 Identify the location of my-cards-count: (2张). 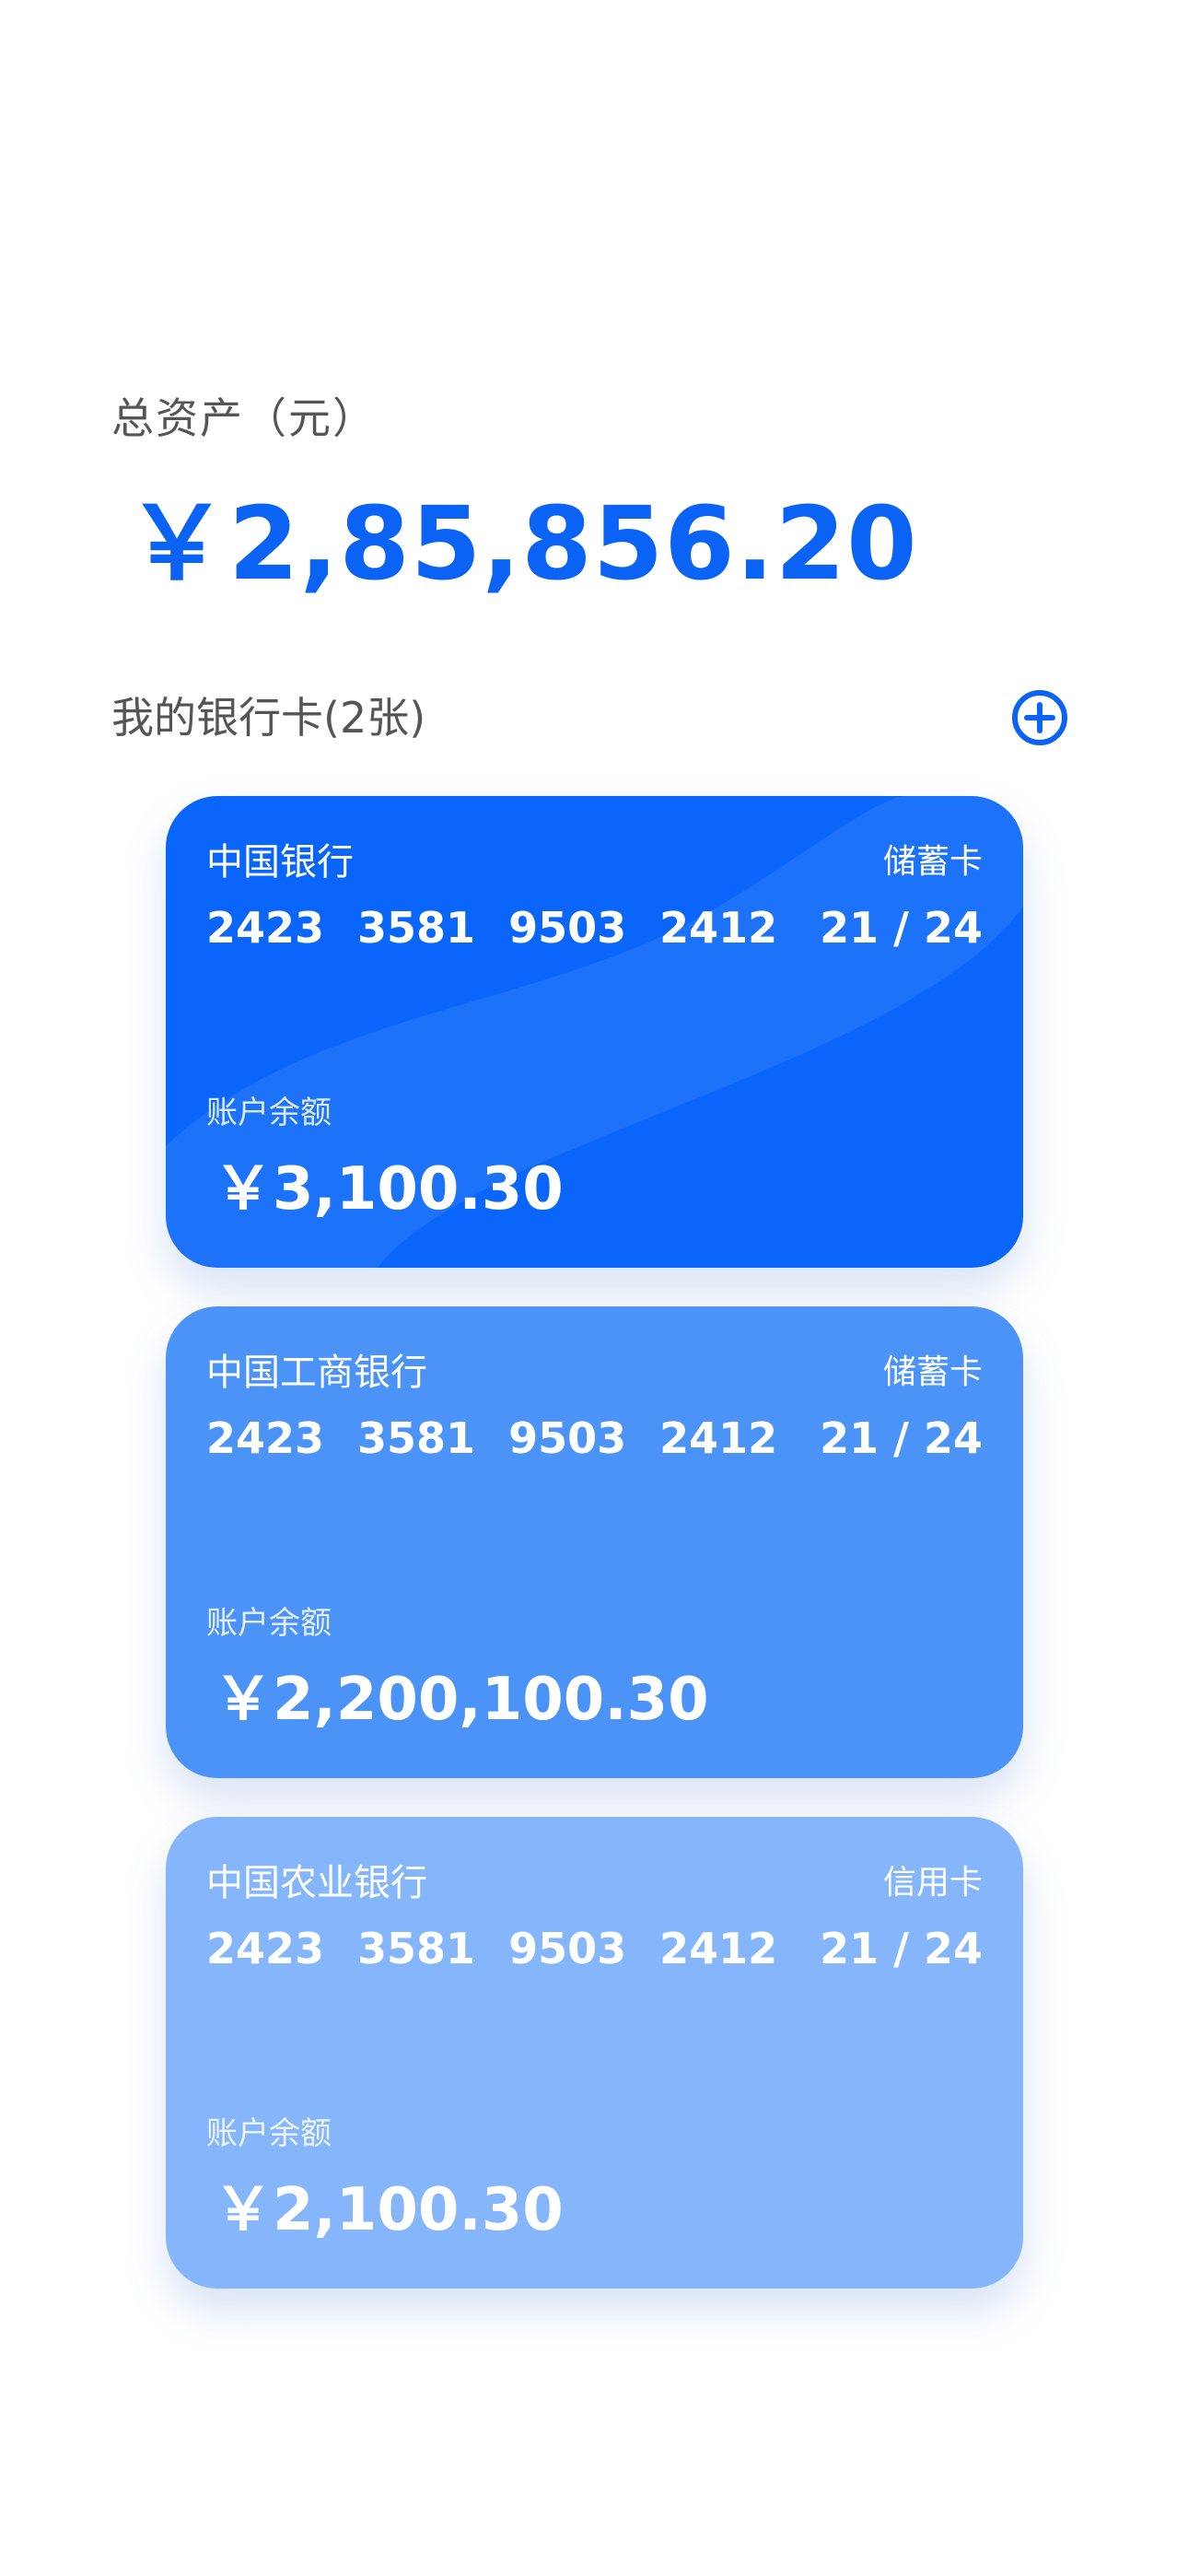
(374, 718).